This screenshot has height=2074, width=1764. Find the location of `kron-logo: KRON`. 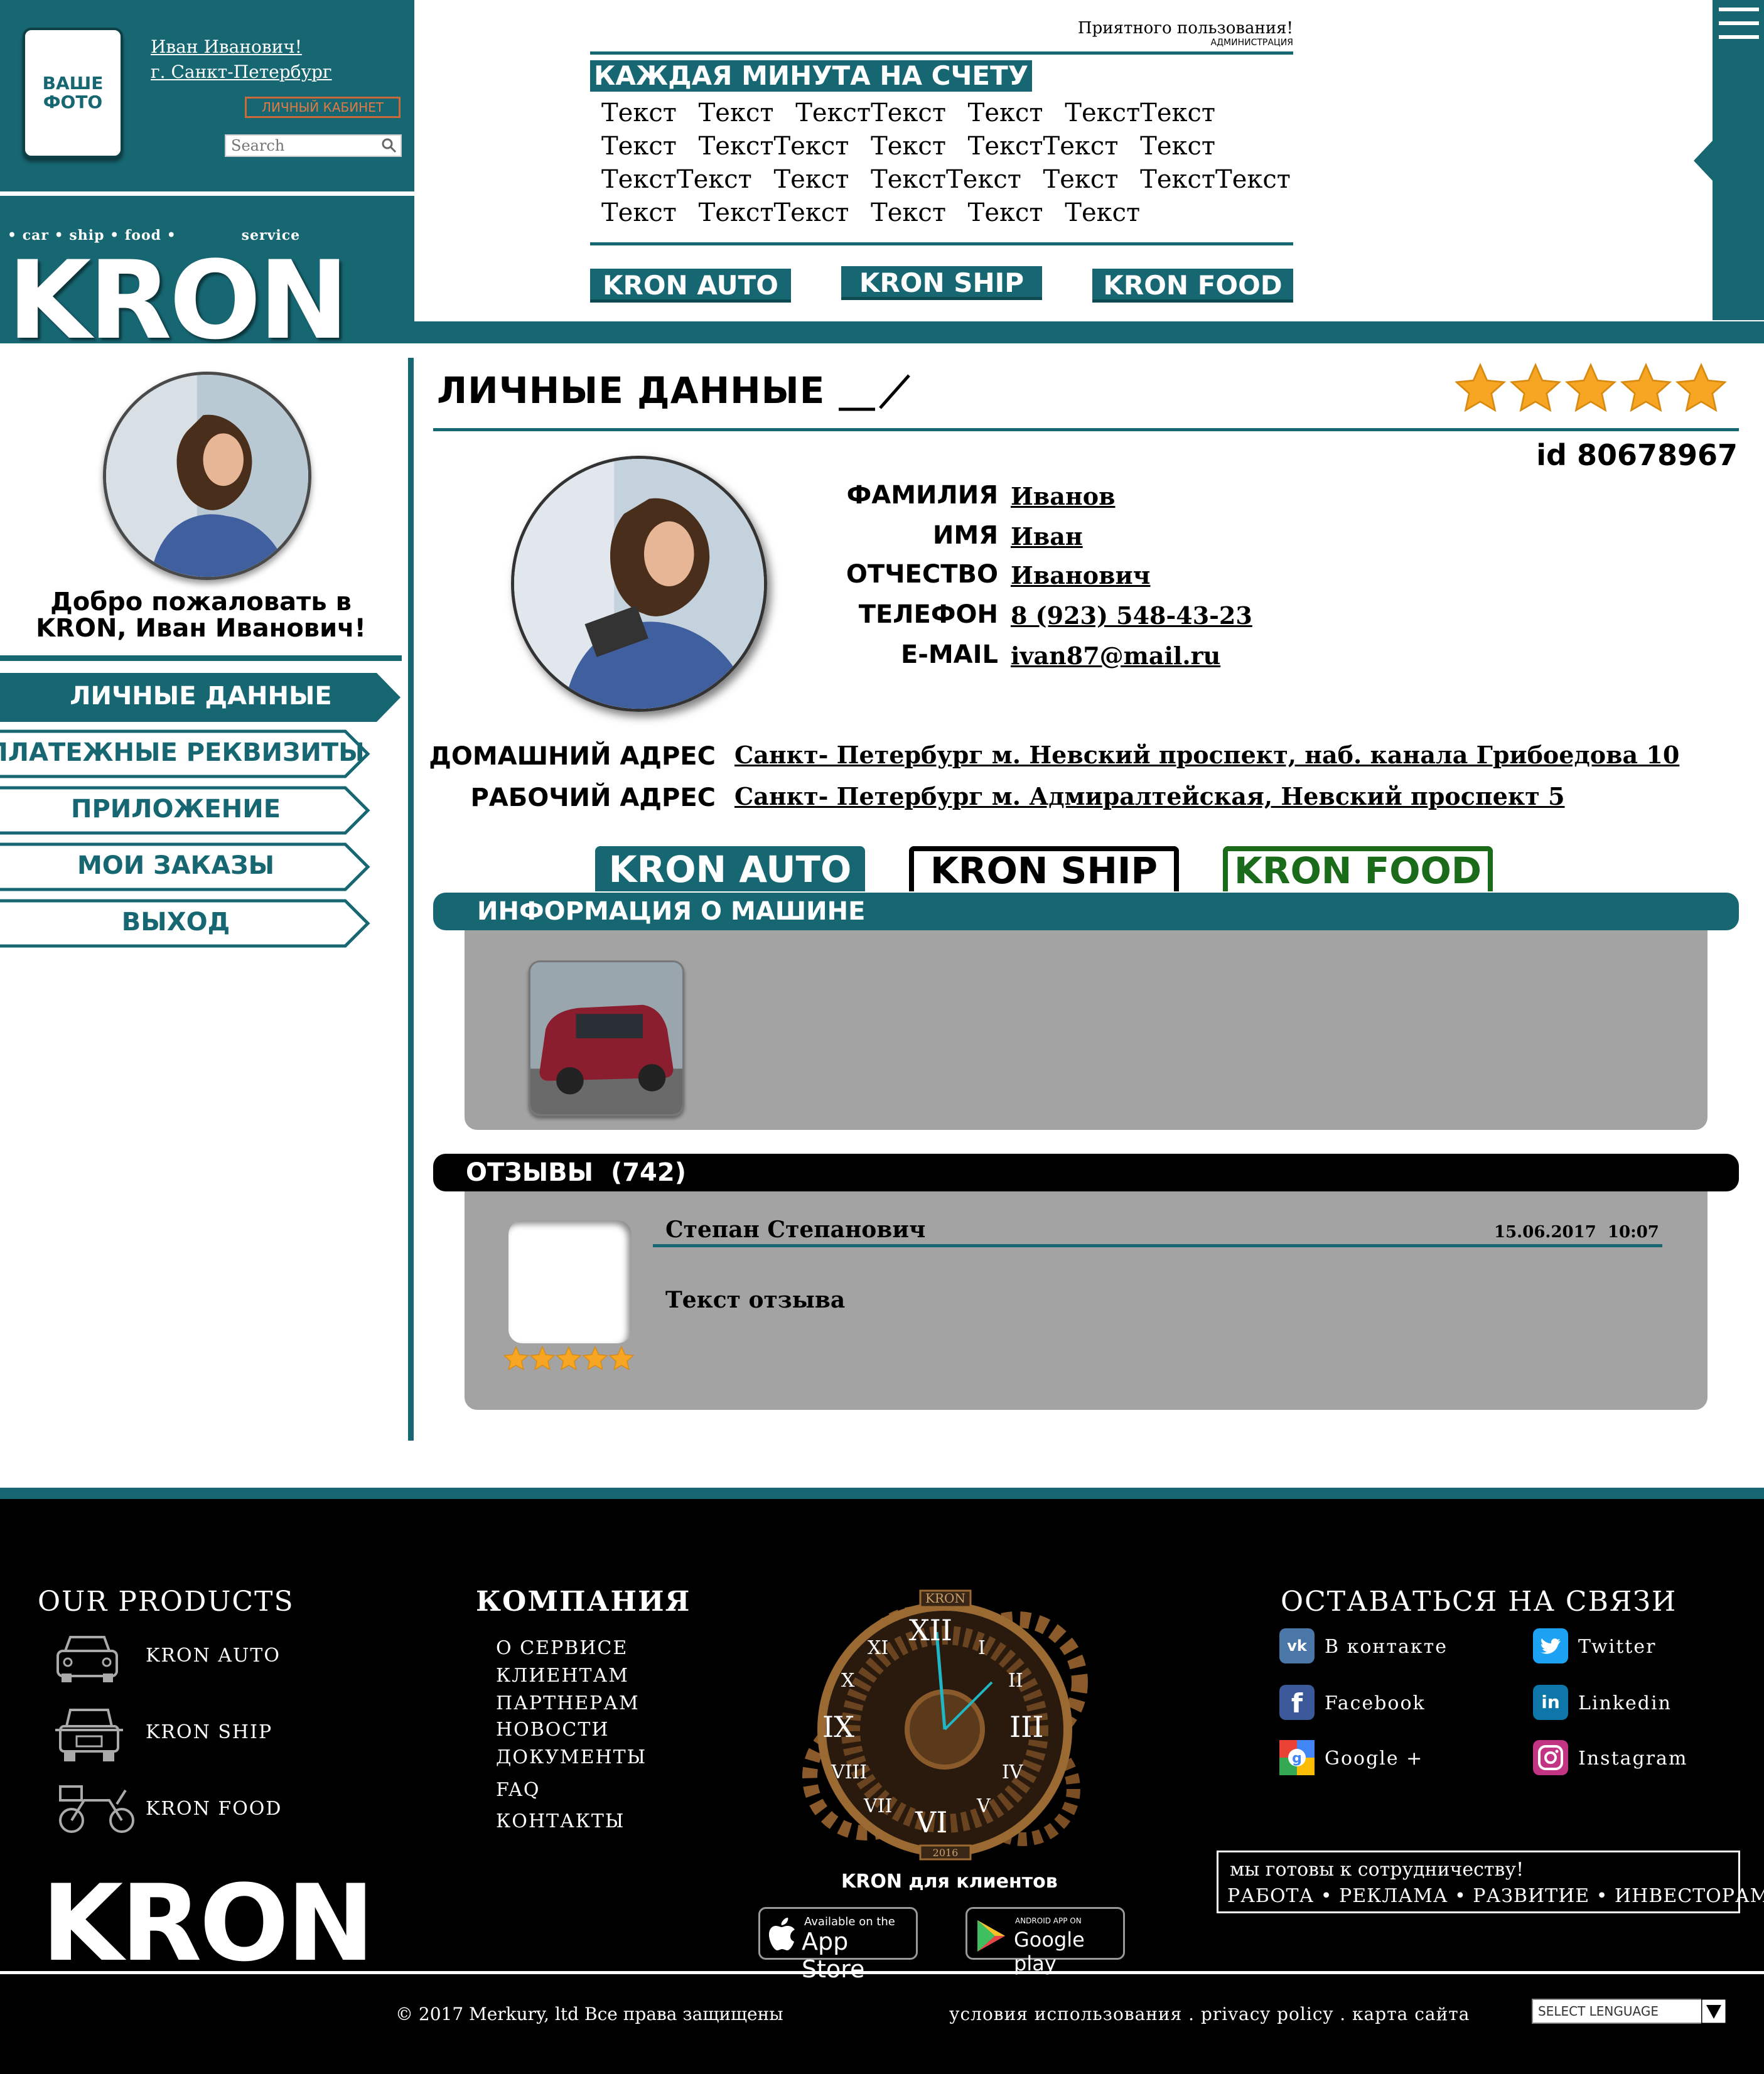

kron-logo: KRON is located at coordinates (178, 300).